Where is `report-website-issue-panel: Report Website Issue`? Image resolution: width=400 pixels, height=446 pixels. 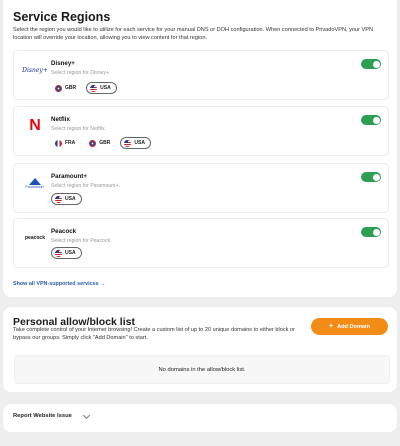 report-website-issue-panel: Report Website Issue is located at coordinates (200, 418).